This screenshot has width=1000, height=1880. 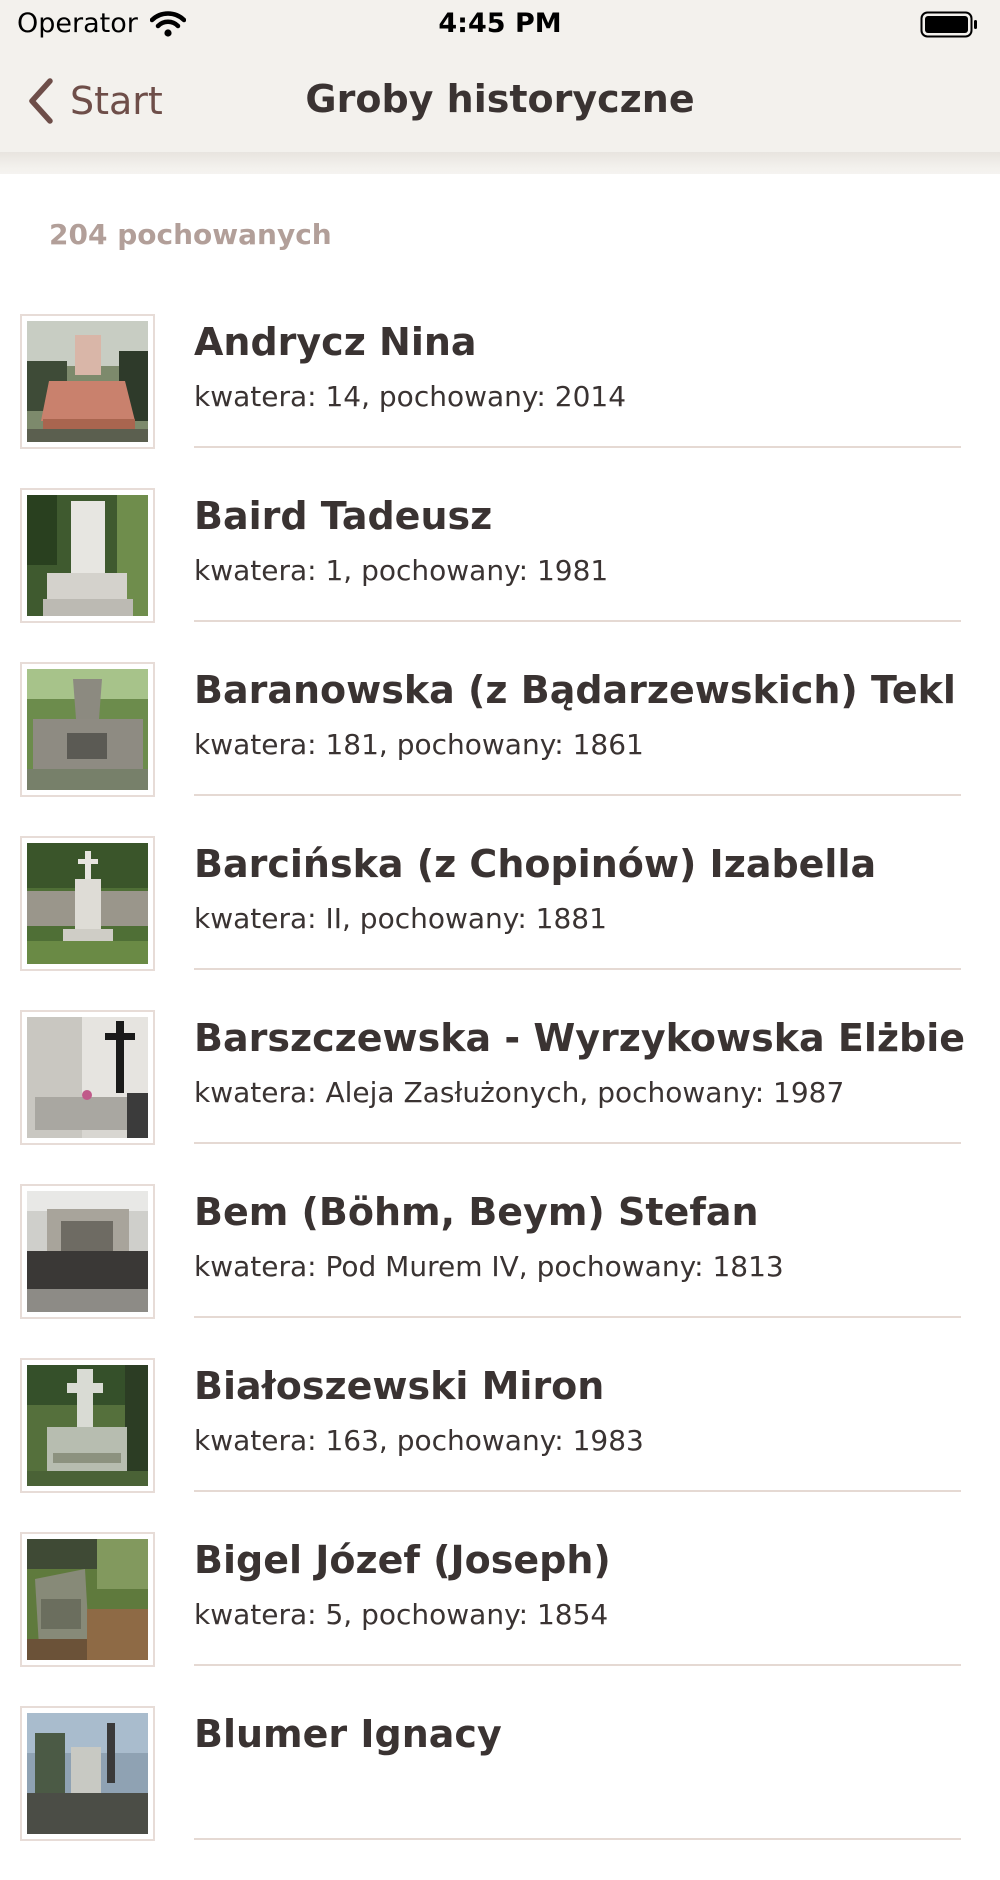 What do you see at coordinates (343, 516) in the screenshot?
I see `item-name: Baird Tadeusz` at bounding box center [343, 516].